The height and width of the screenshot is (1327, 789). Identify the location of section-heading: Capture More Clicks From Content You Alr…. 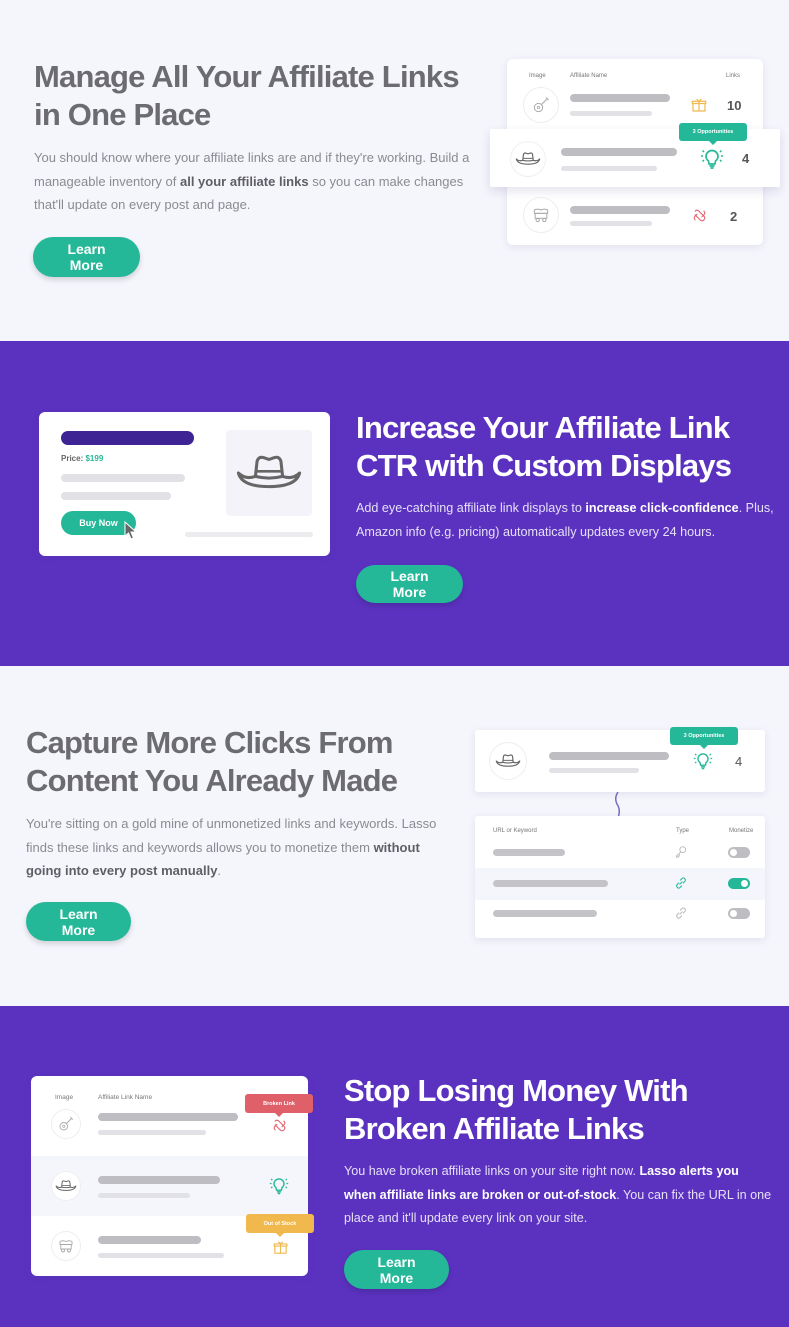
(241, 762).